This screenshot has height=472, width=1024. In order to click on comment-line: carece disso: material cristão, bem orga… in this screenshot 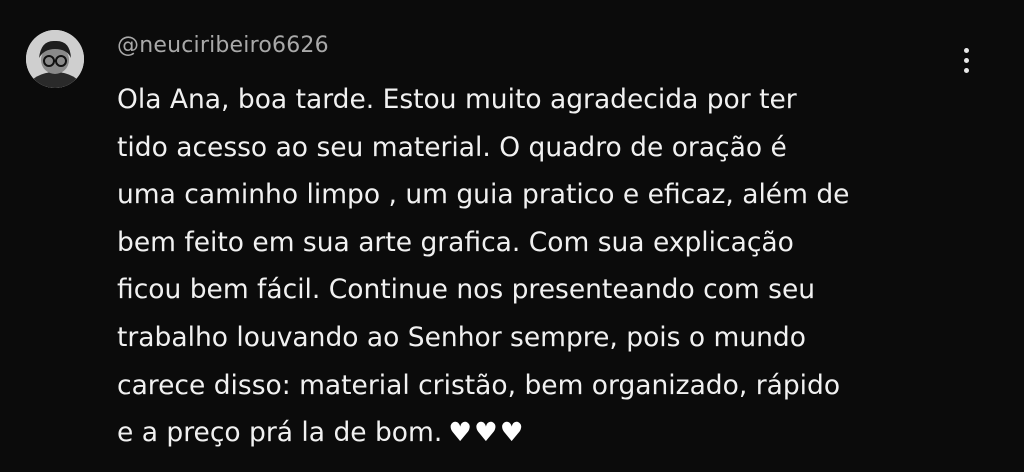, I will do `click(479, 385)`.